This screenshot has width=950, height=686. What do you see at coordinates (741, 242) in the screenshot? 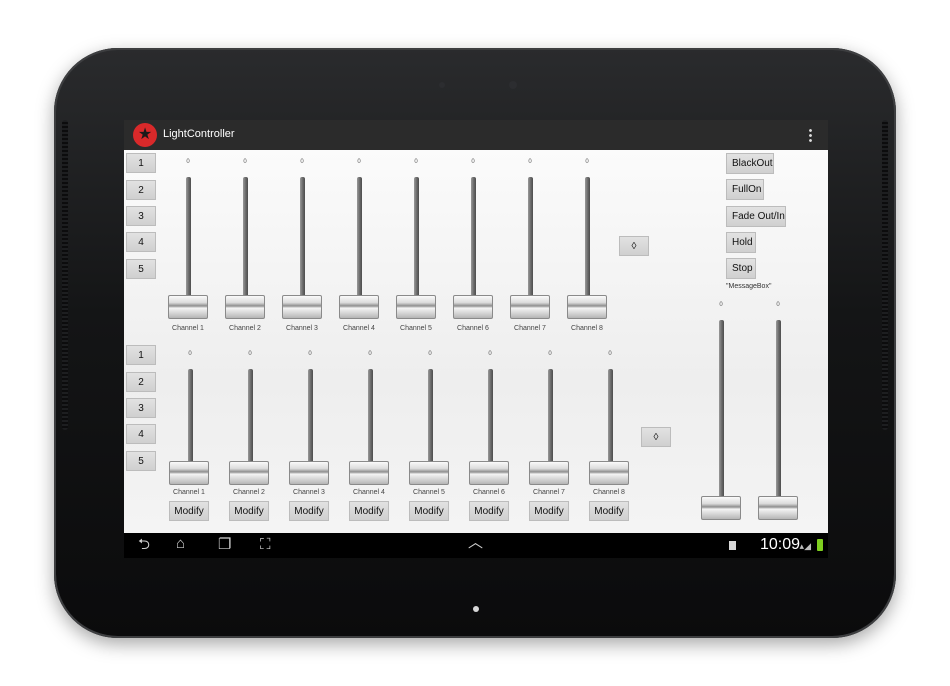
I see `hold-button: Hold` at bounding box center [741, 242].